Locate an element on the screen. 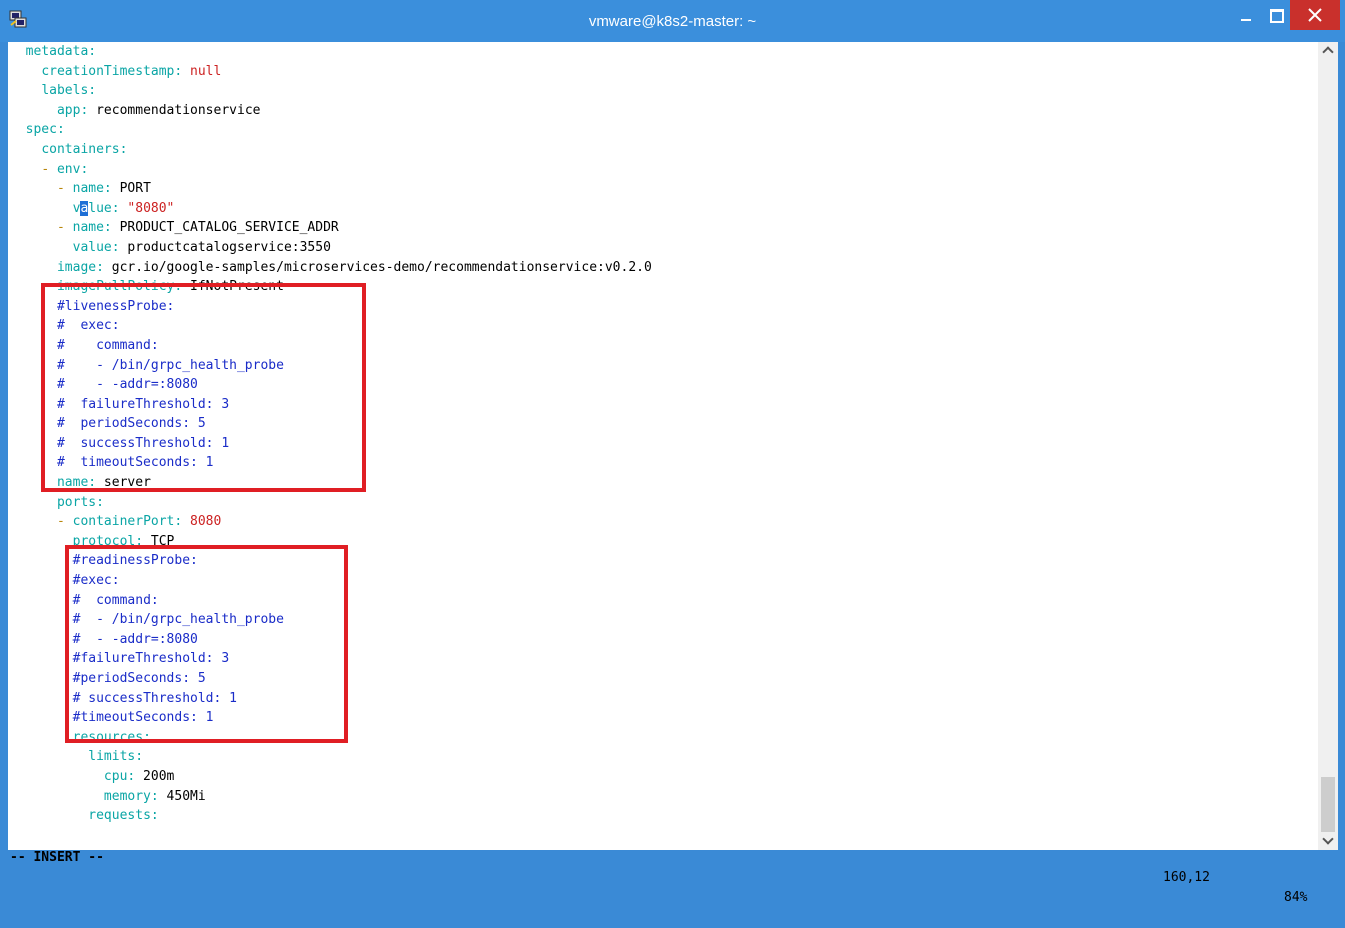  code-token: #failureThreshold: 3 is located at coordinates (151, 659).